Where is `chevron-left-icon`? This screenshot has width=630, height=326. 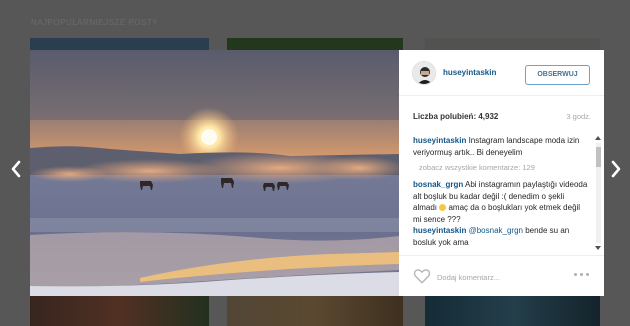
chevron-left-icon is located at coordinates (16, 169).